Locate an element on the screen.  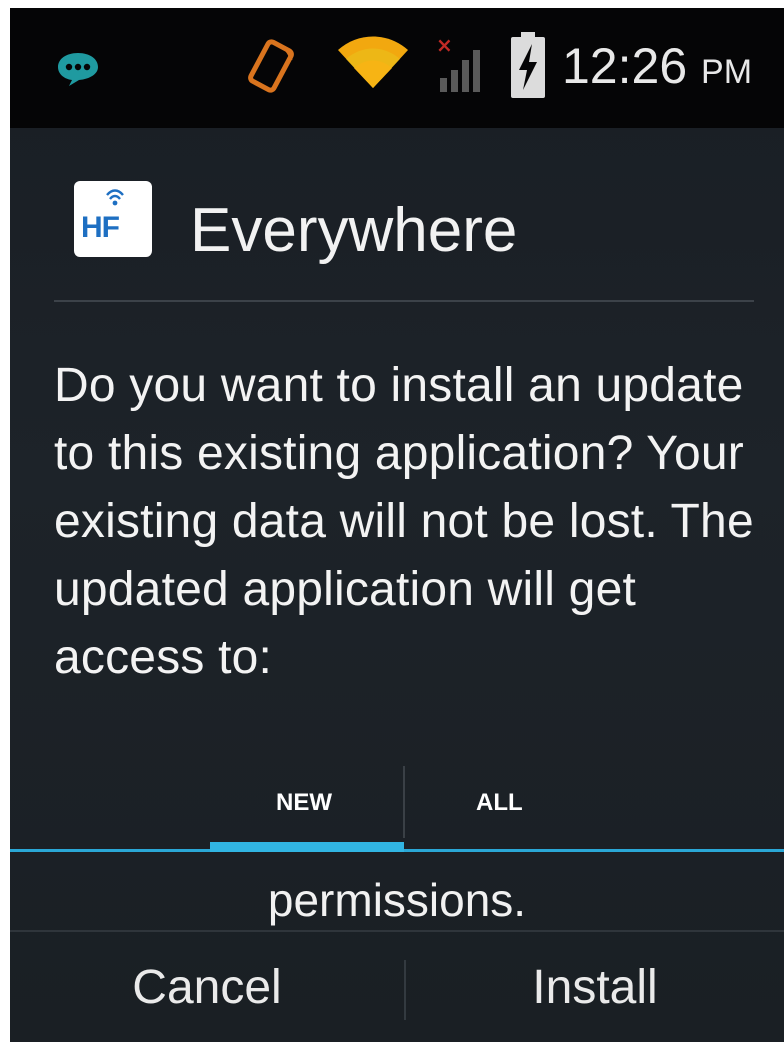
header-divider is located at coordinates (404, 301).